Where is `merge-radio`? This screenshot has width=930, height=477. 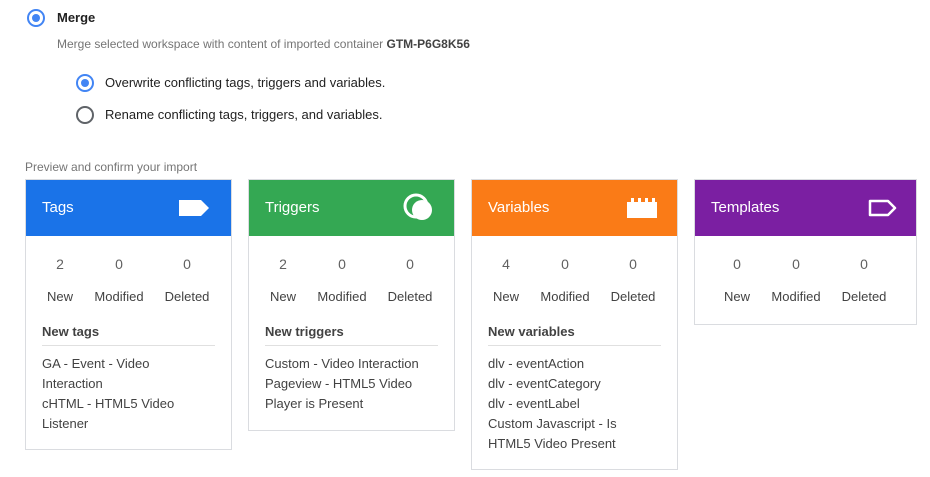 merge-radio is located at coordinates (36, 18).